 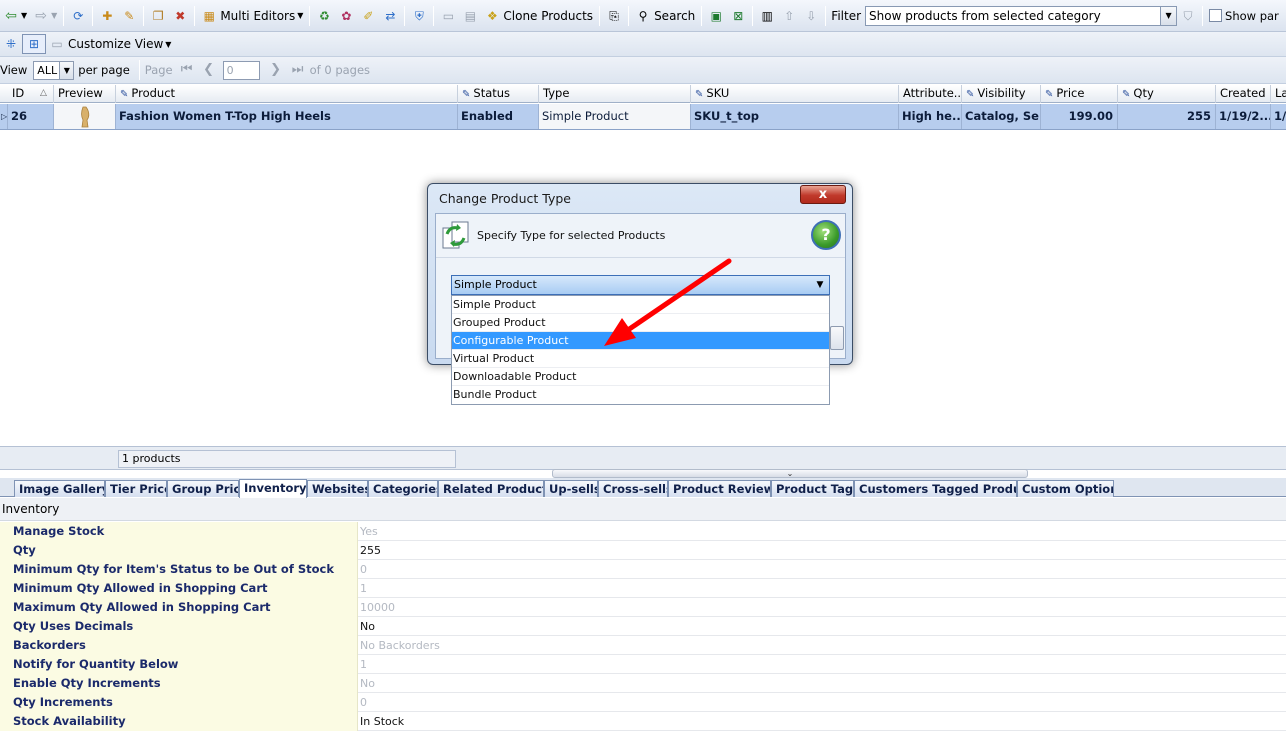 I want to click on sort-down-button: ⇩, so click(x=811, y=16).